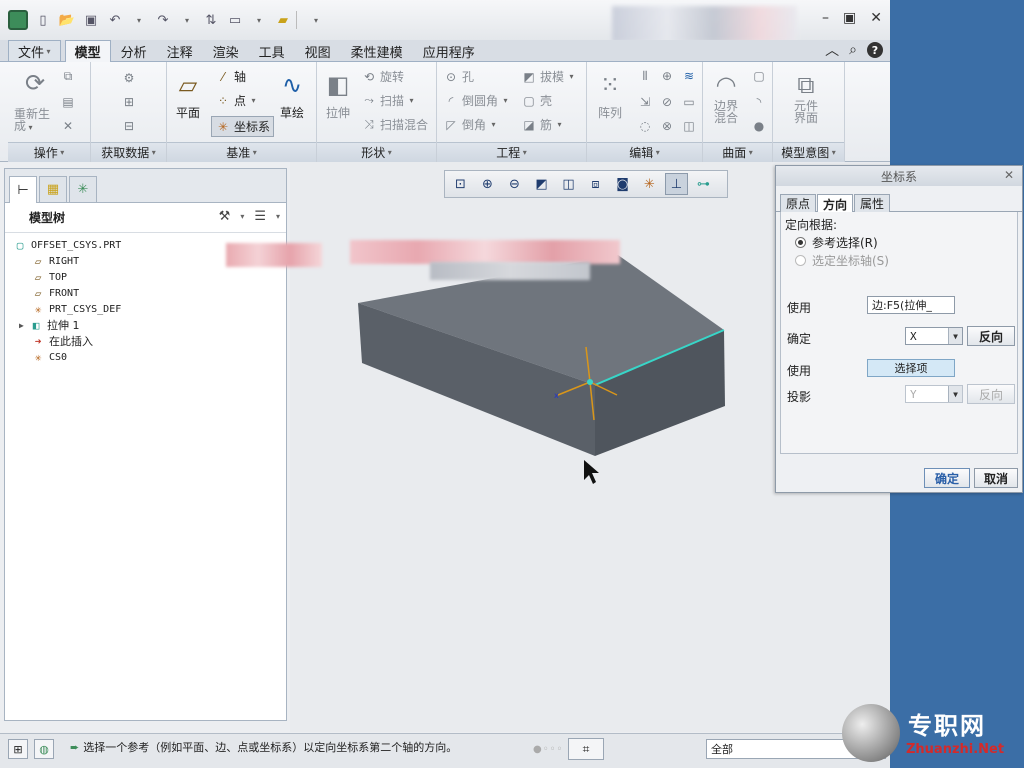 The width and height of the screenshot is (1024, 768). What do you see at coordinates (145, 277) in the screenshot?
I see `tree-item-top: ▱ TOP` at bounding box center [145, 277].